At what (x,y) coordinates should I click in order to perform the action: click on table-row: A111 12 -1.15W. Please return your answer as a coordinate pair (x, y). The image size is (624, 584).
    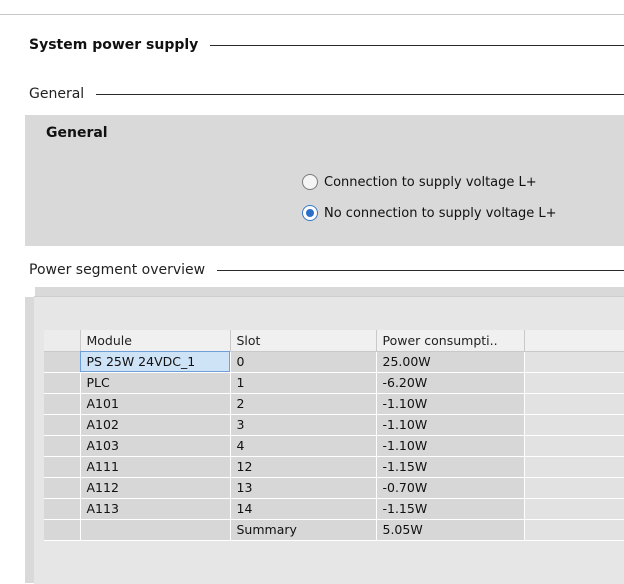
    Looking at the image, I should click on (334, 467).